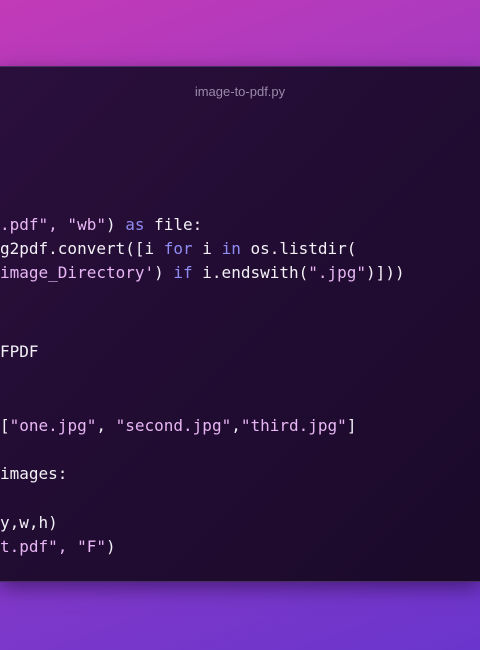 This screenshot has width=480, height=650. What do you see at coordinates (183, 272) in the screenshot?
I see `code-token: if` at bounding box center [183, 272].